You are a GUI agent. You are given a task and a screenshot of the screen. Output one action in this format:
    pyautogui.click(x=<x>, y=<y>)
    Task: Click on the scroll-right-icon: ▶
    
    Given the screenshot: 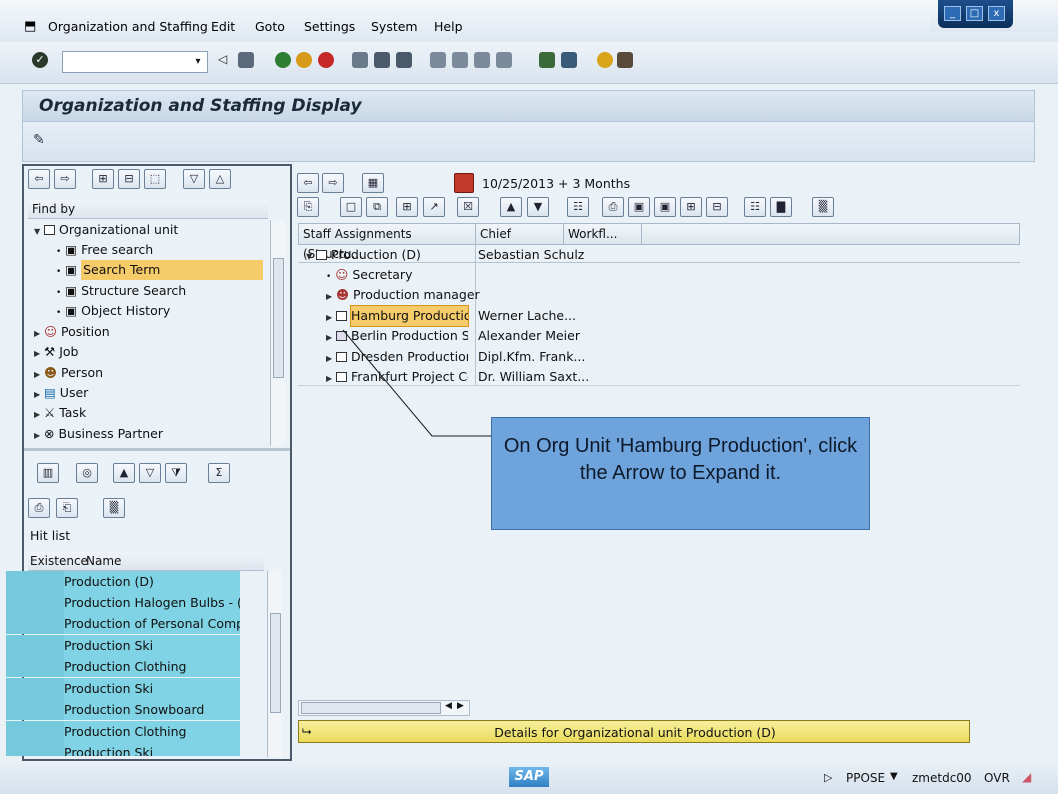 What is the action you would take?
    pyautogui.click(x=460, y=706)
    